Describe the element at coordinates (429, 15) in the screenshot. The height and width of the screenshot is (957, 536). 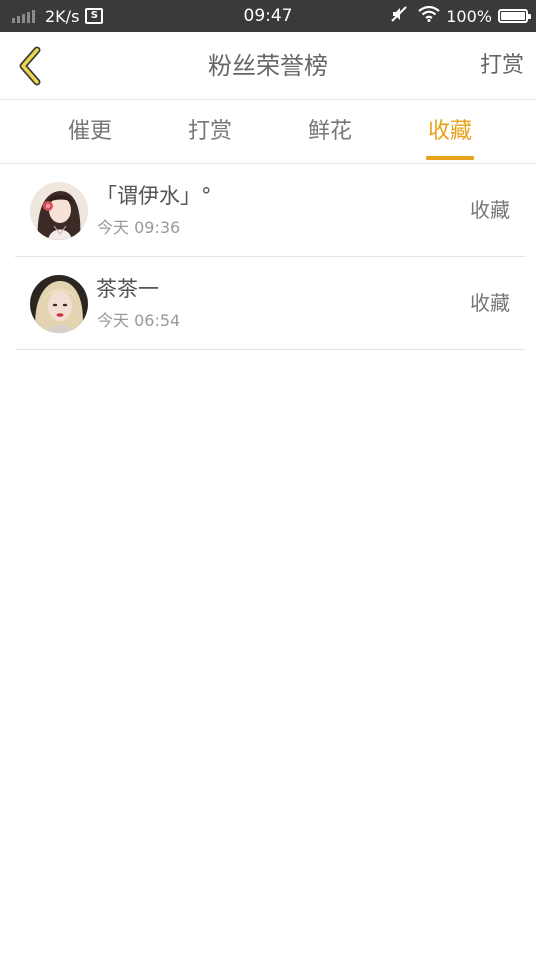
I see `wifi-icon` at that location.